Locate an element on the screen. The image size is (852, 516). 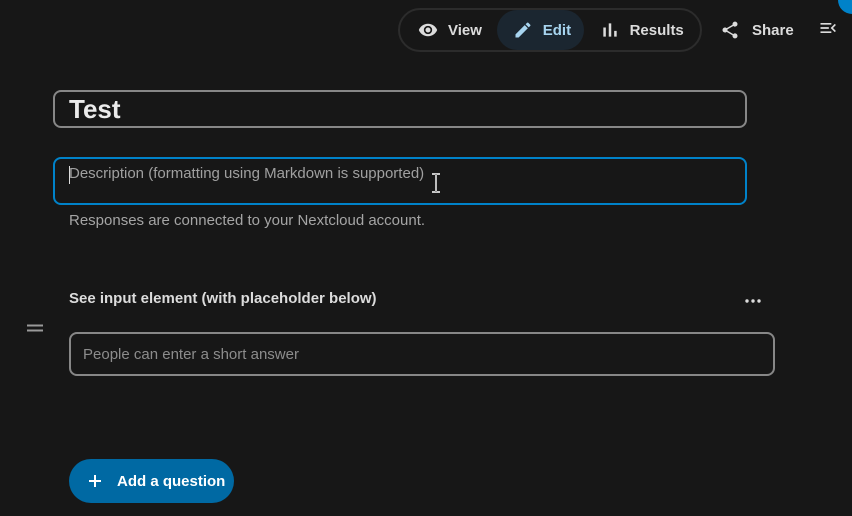
corner-accent is located at coordinates (845, 7).